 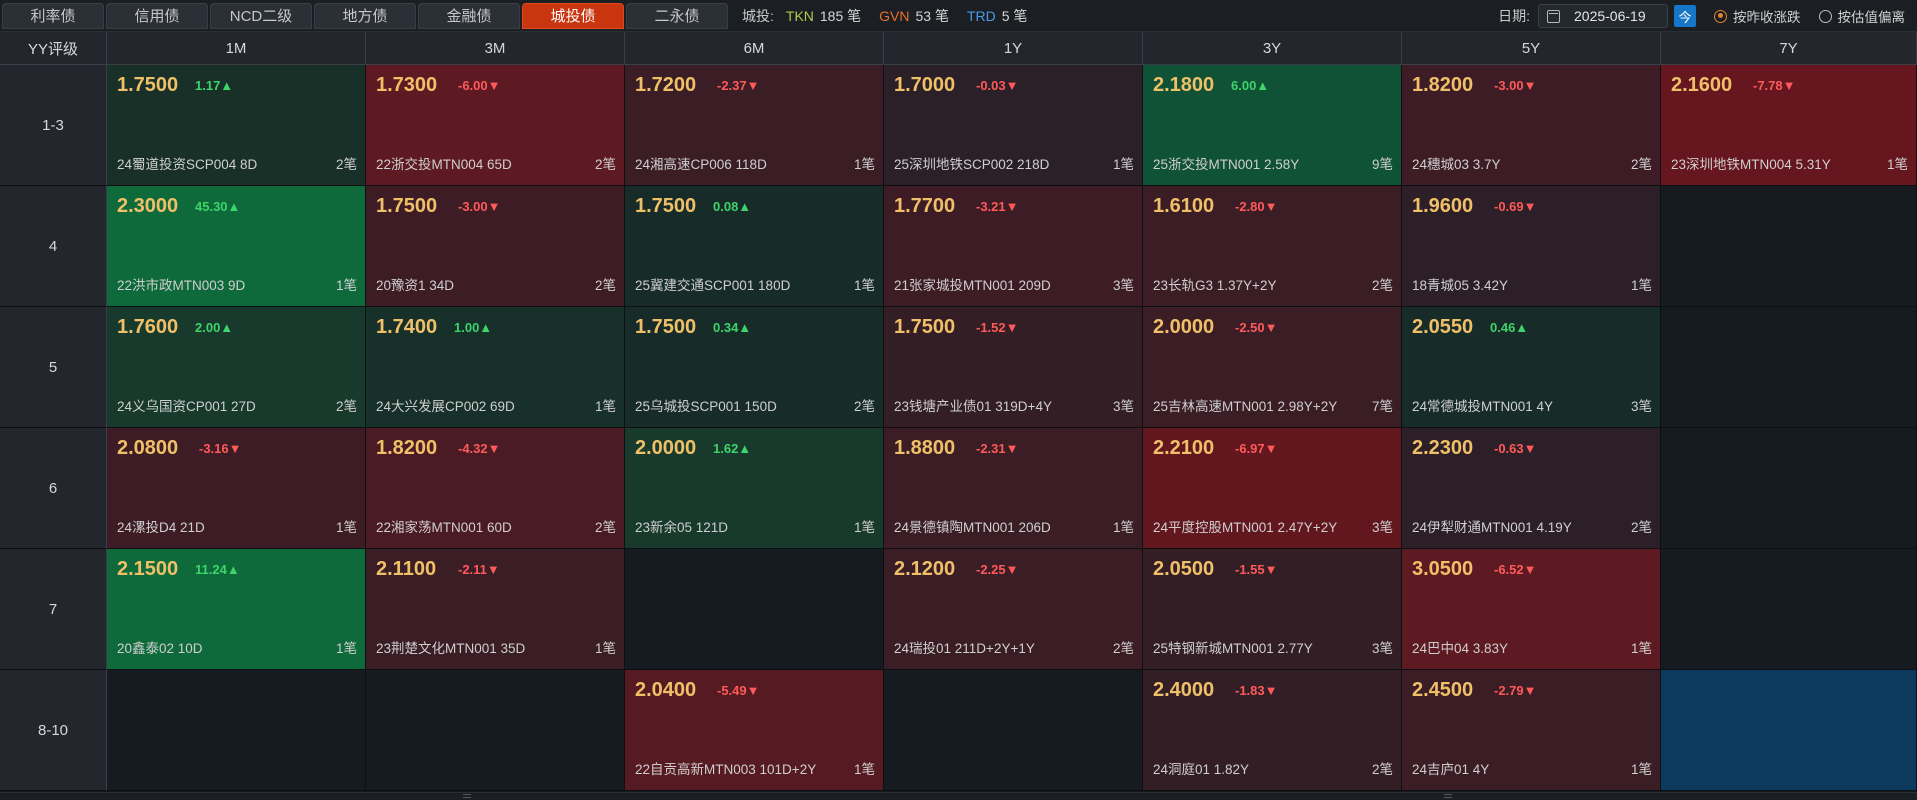 I want to click on quote-cell: 1.7500 -3.00▼ 20豫资1 34D 2笔, so click(x=495, y=246).